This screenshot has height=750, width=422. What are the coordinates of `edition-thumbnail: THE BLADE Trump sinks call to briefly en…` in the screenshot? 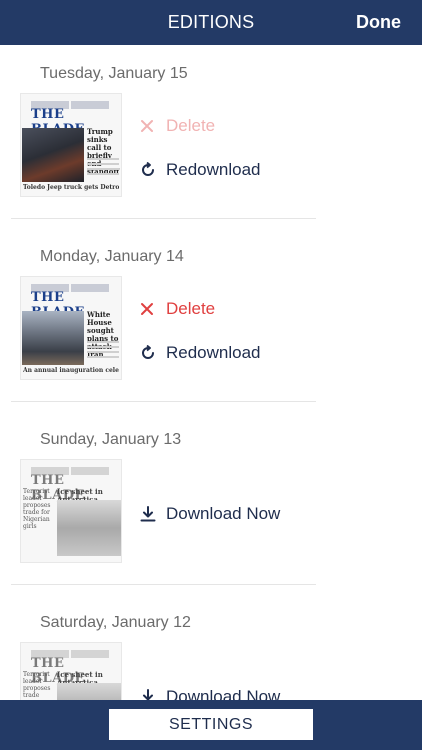 It's located at (71, 145).